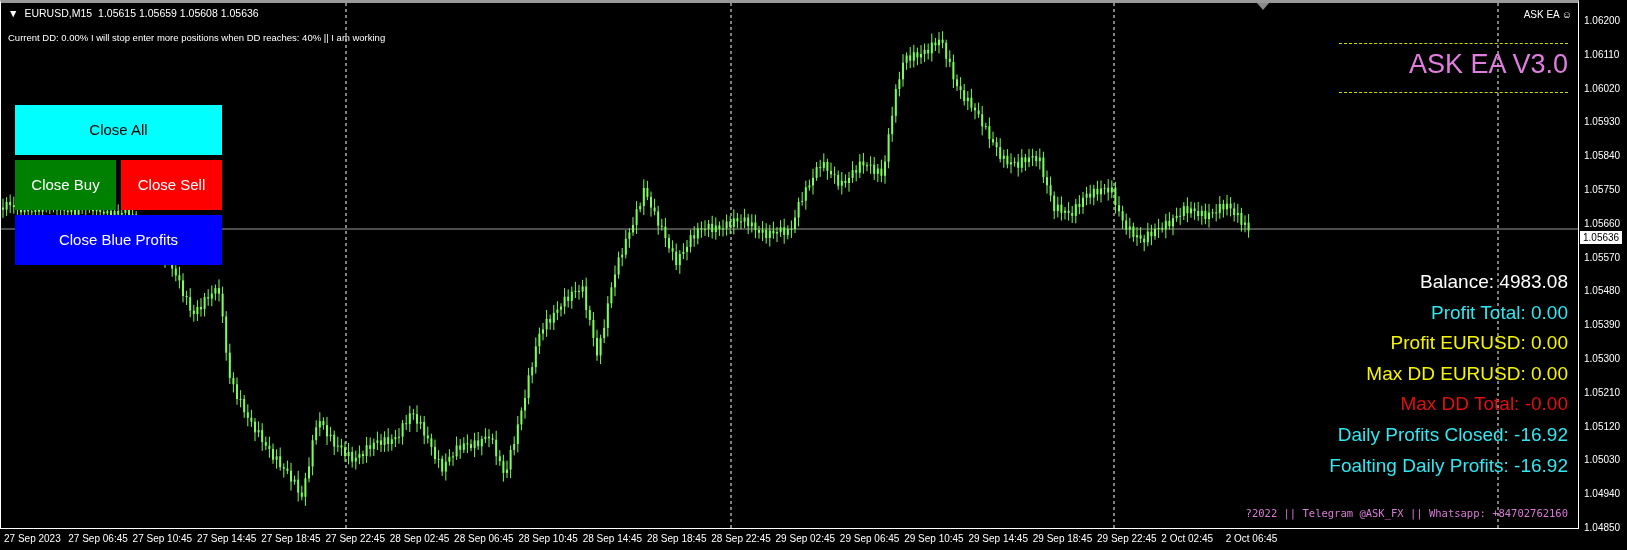 The height and width of the screenshot is (550, 1627). What do you see at coordinates (1602, 527) in the screenshot?
I see `price-label: 1.04850` at bounding box center [1602, 527].